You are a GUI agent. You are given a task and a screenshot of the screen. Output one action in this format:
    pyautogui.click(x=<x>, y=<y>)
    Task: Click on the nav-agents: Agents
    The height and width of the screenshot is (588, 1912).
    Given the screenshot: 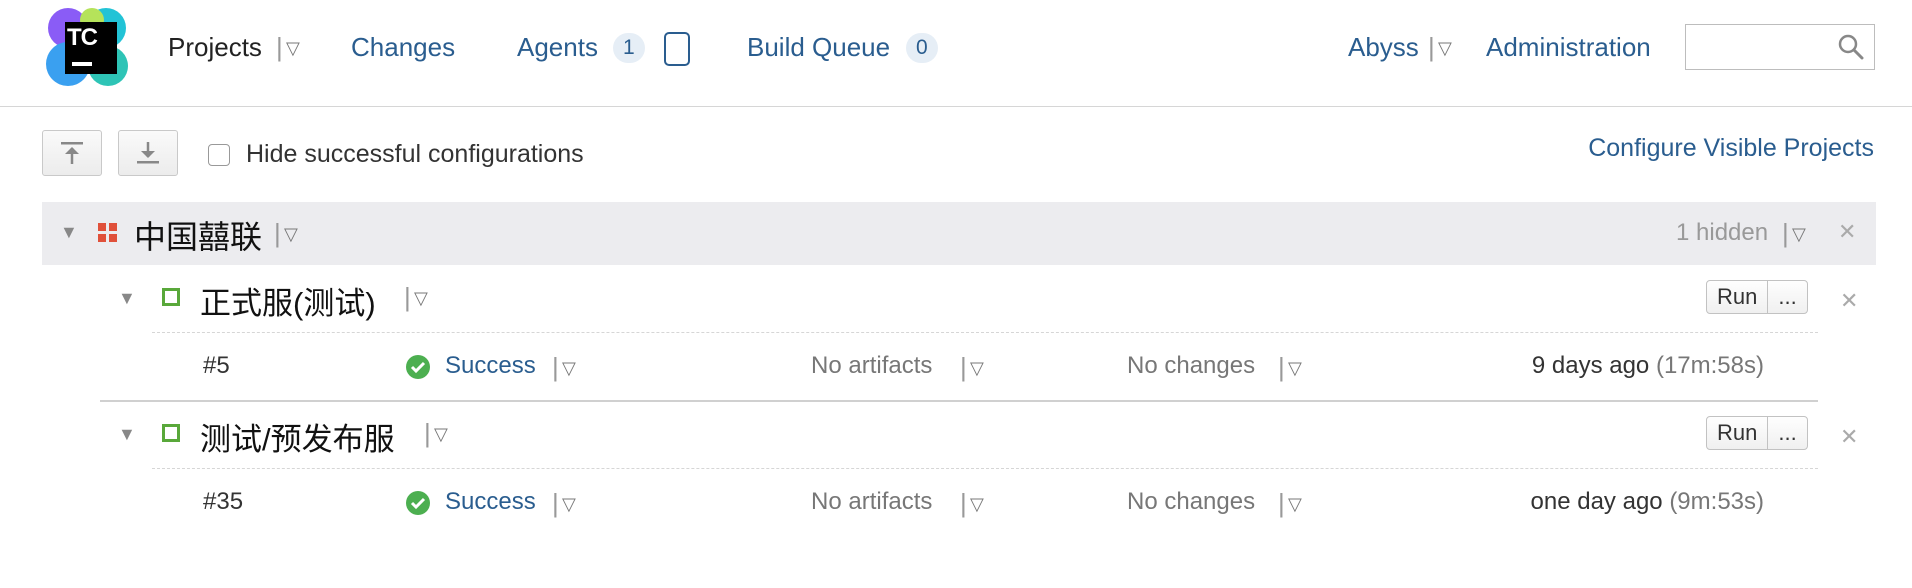 What is the action you would take?
    pyautogui.click(x=557, y=47)
    